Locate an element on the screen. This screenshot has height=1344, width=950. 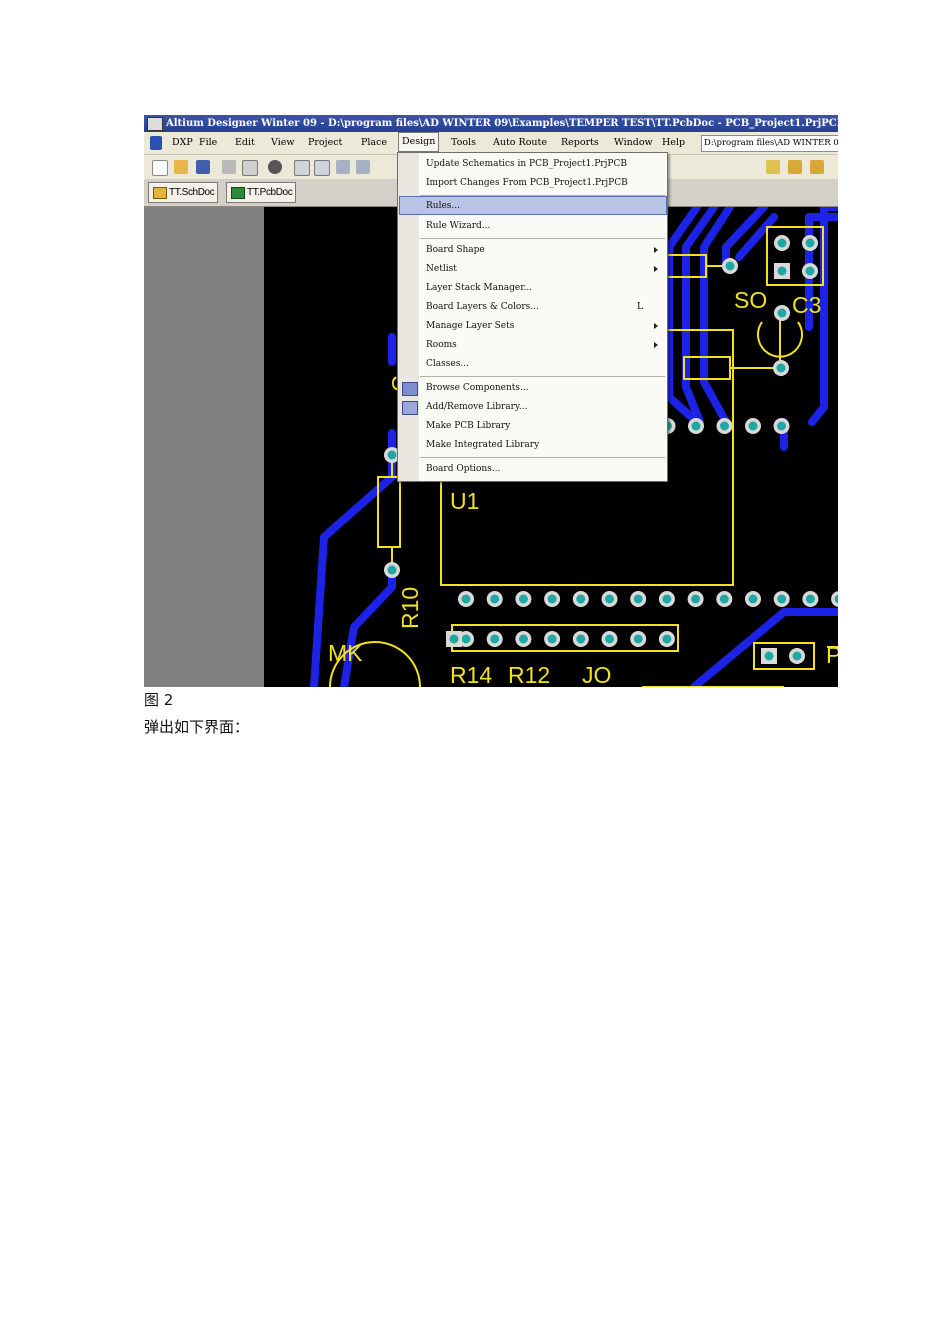
menu-item-rooms: Rooms is located at coordinates (441, 345).